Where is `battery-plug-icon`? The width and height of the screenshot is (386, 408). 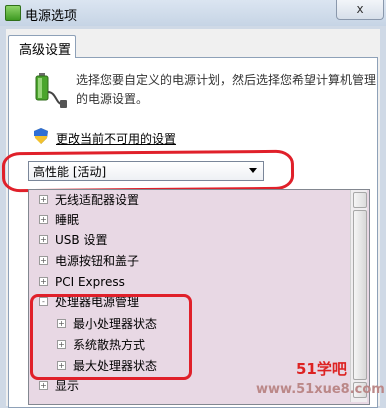
battery-plug-icon is located at coordinates (51, 90).